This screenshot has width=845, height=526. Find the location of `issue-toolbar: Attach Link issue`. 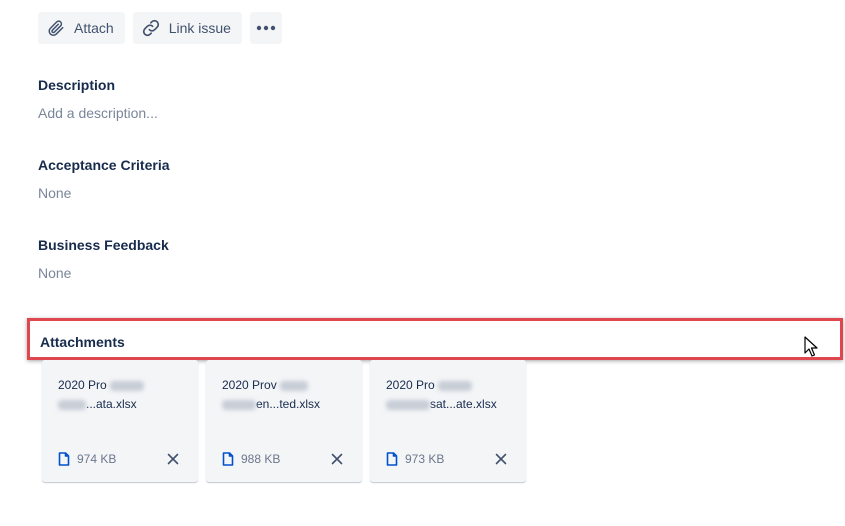

issue-toolbar: Attach Link issue is located at coordinates (160, 28).